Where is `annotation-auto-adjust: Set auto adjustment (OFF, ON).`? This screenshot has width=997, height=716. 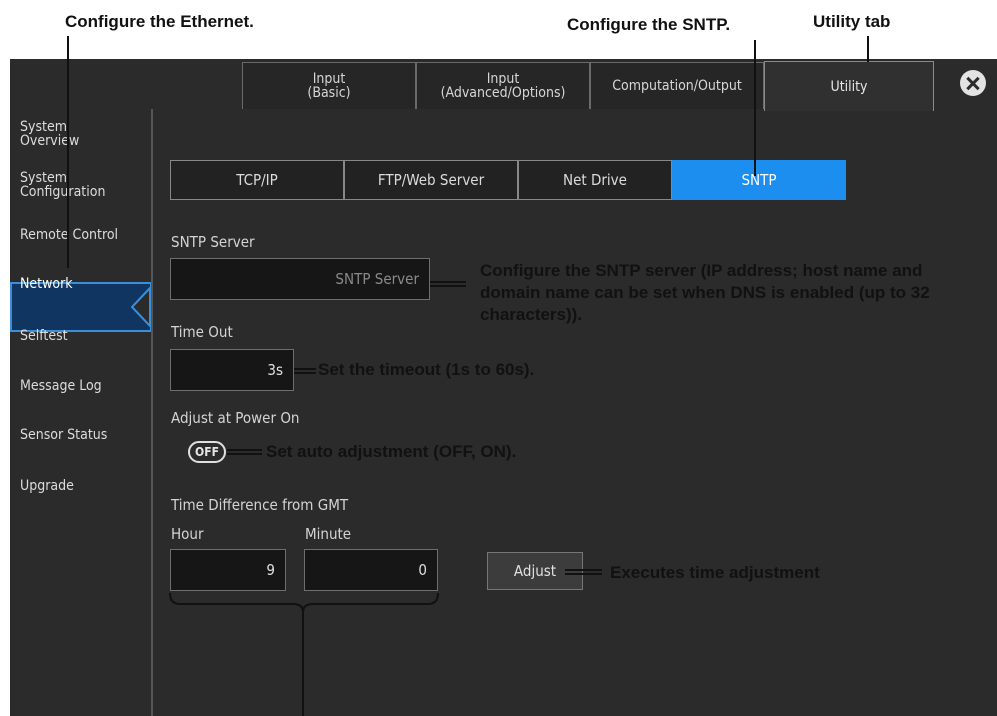
annotation-auto-adjust: Set auto adjustment (OFF, ON). is located at coordinates (391, 451).